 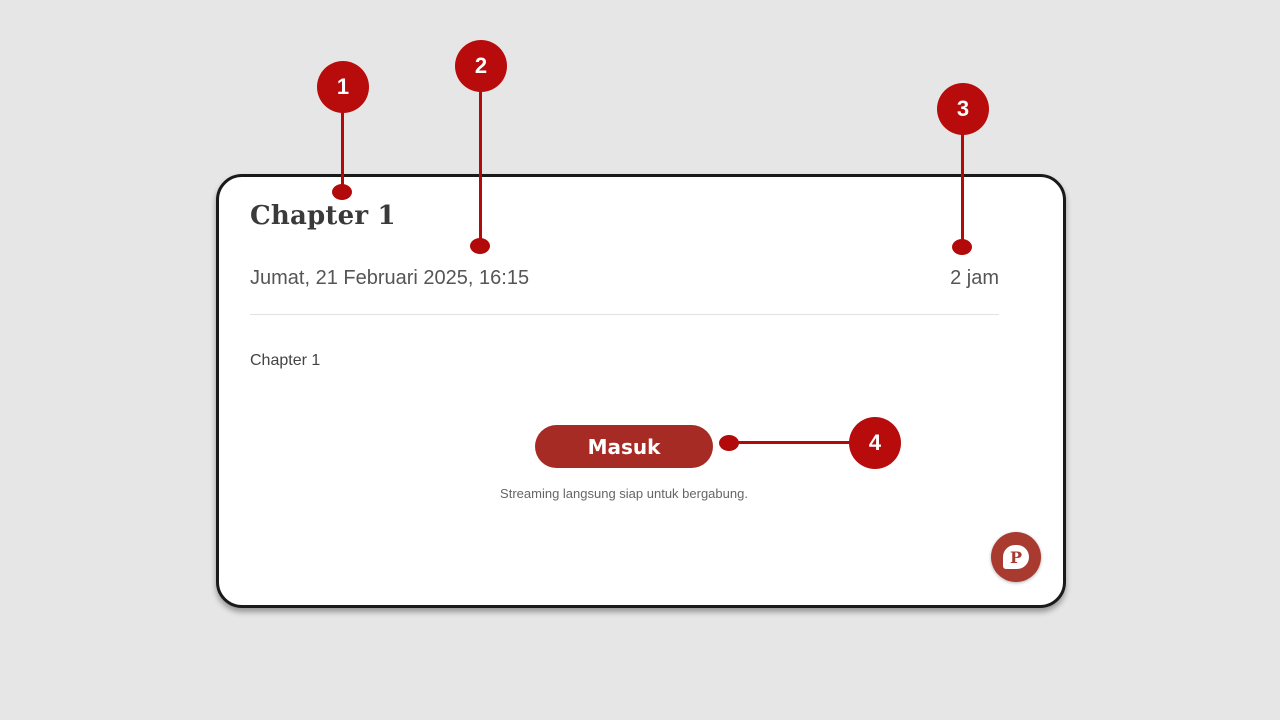 I want to click on callout-4-line, so click(x=794, y=442).